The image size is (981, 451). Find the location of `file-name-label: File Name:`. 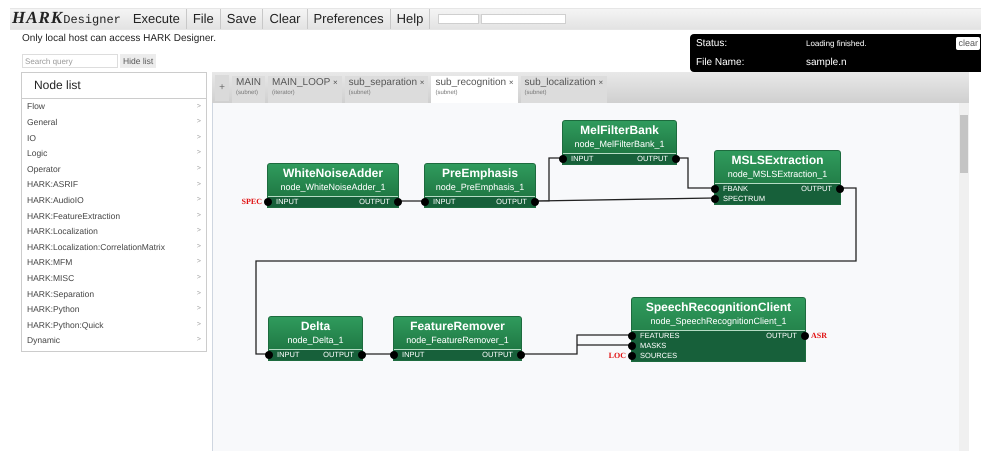

file-name-label: File Name: is located at coordinates (721, 63).